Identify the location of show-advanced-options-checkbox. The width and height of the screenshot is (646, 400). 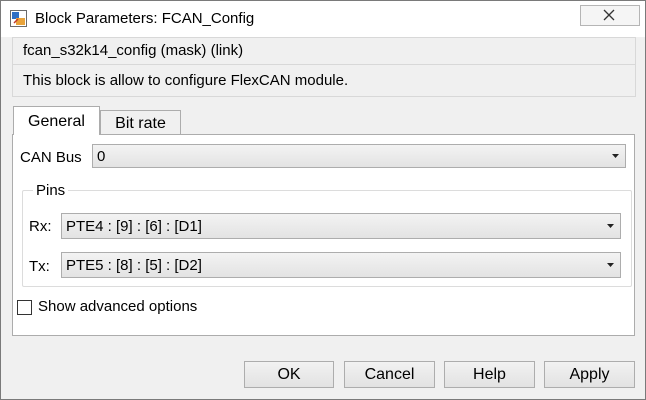
(24, 307).